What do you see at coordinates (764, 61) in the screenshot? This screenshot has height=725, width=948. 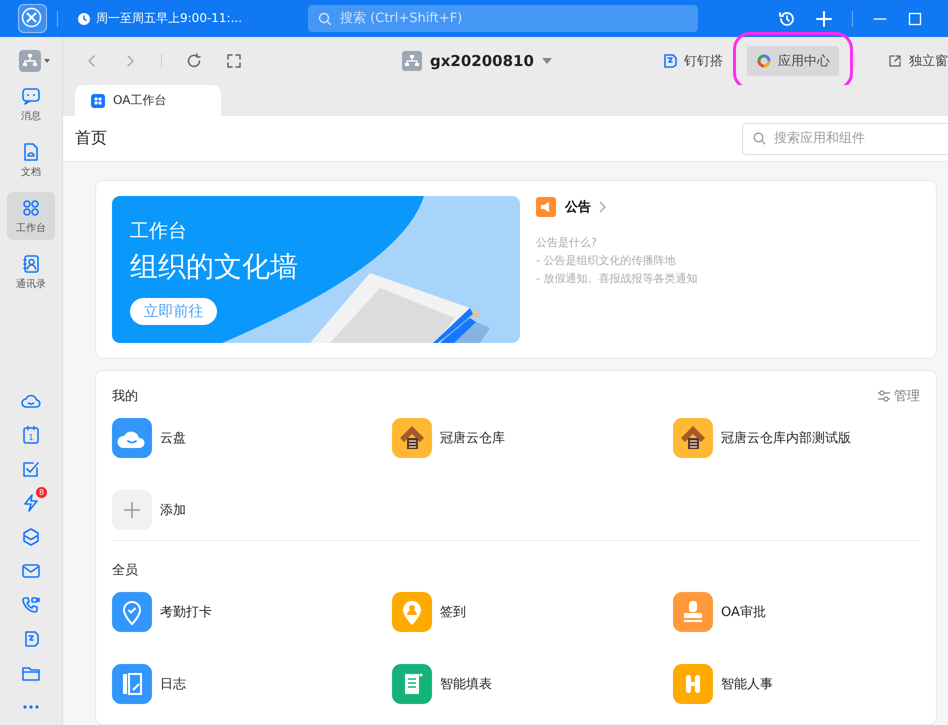 I see `app-center-icon` at bounding box center [764, 61].